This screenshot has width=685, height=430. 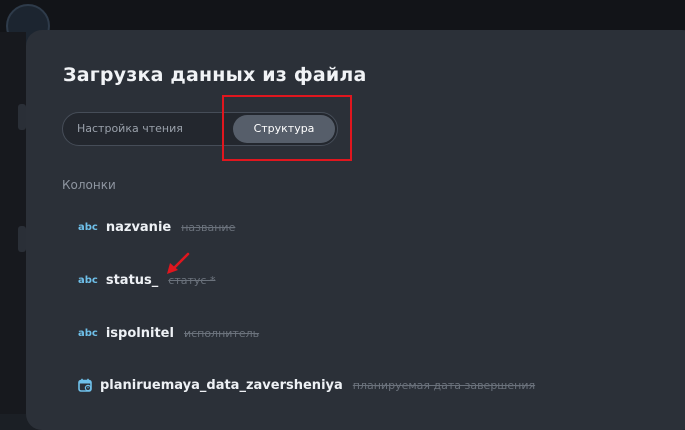 What do you see at coordinates (444, 385) in the screenshot?
I see `column-alias: планируемая дата завершения` at bounding box center [444, 385].